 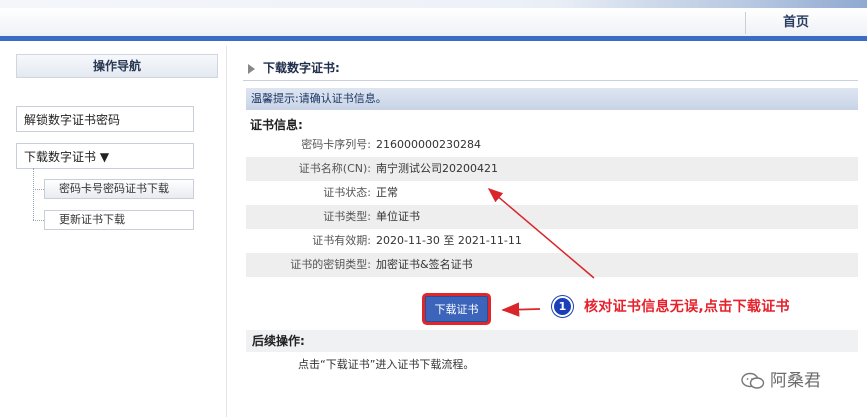 What do you see at coordinates (117, 66) in the screenshot?
I see `sidebar-title: 操作导航` at bounding box center [117, 66].